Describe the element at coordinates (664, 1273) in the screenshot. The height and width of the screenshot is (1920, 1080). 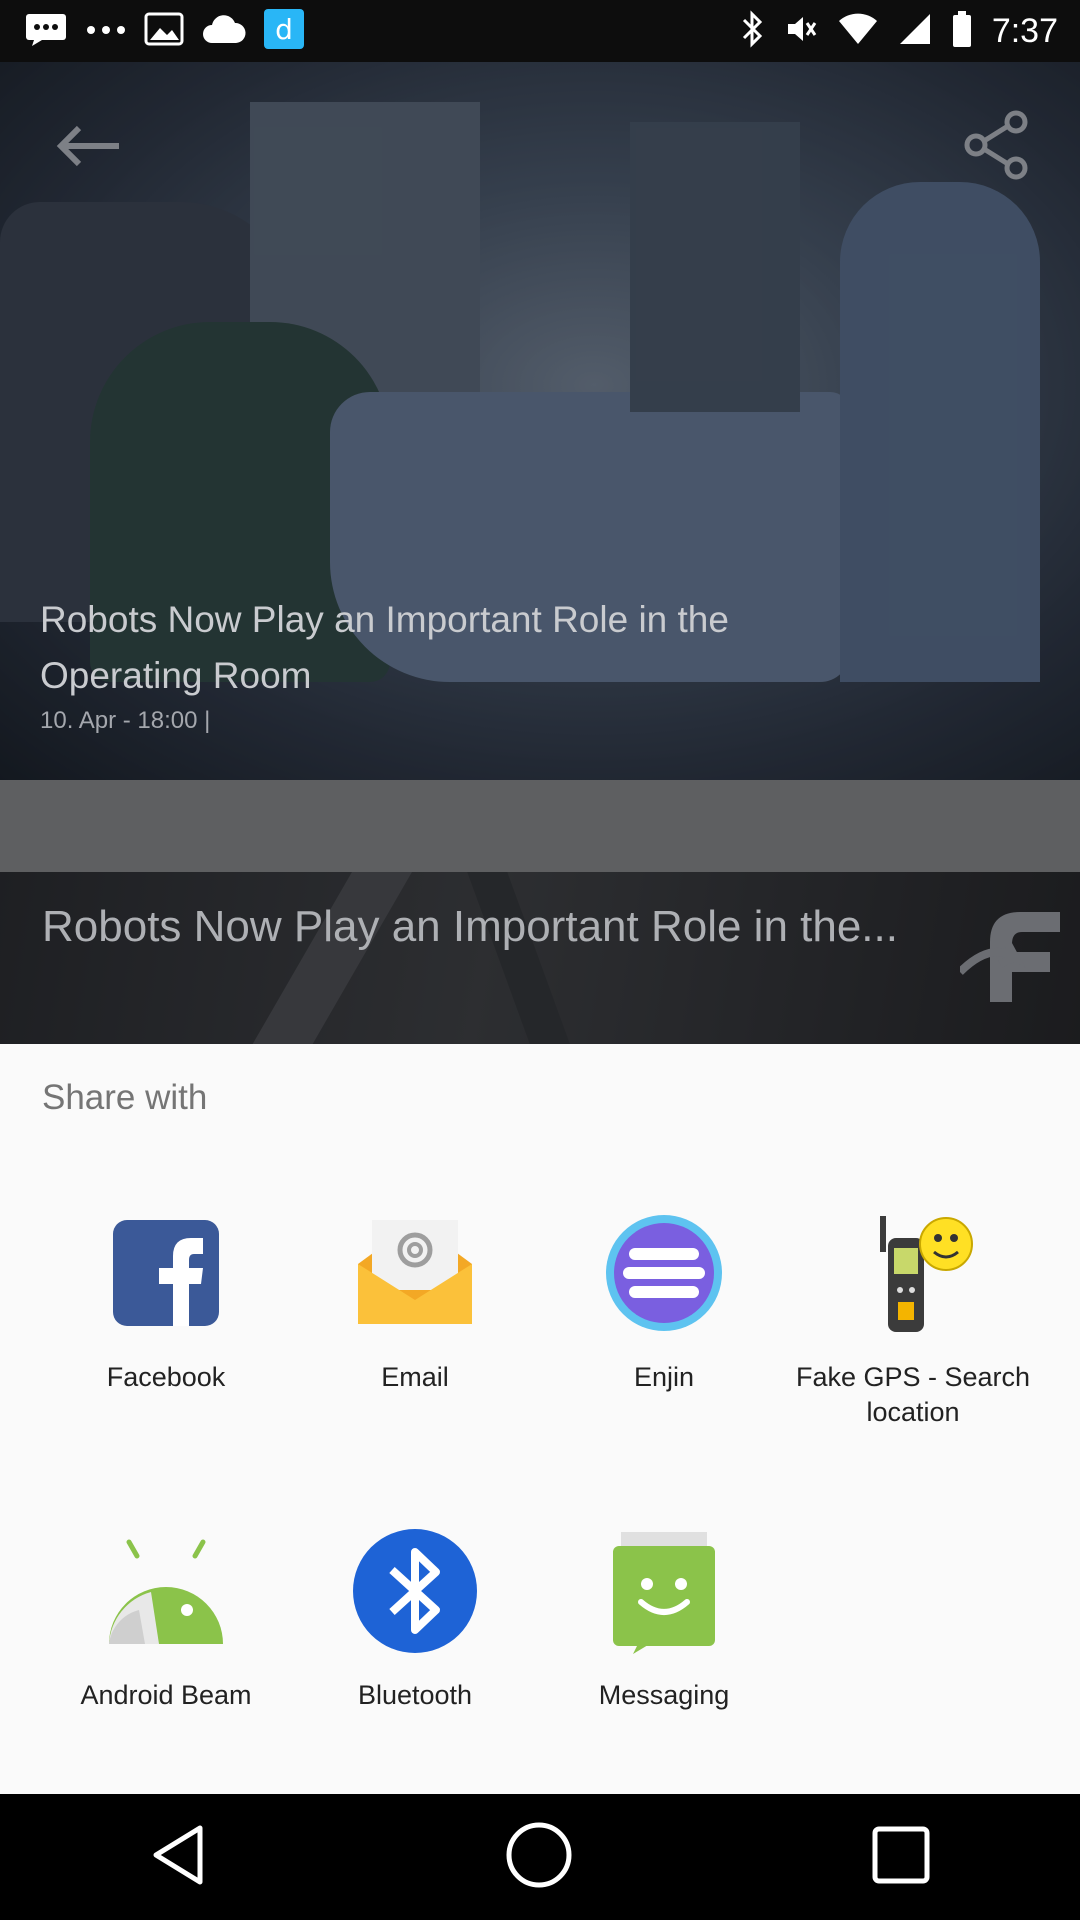
I see `enjin-icon` at that location.